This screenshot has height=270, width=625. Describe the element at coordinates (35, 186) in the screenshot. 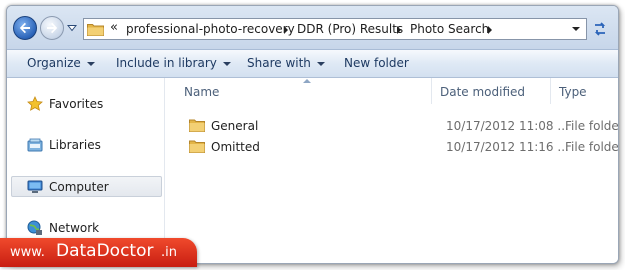

I see `computer-icon` at that location.